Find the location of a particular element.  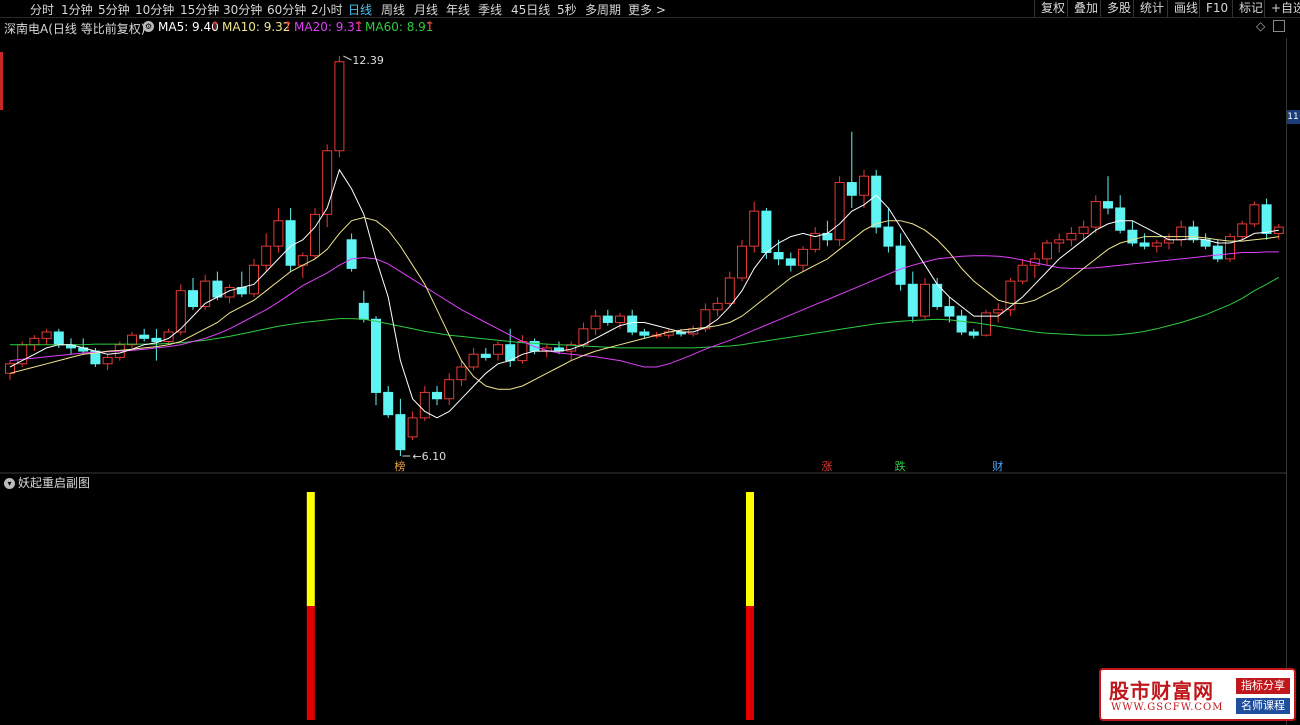

toolbar-button-2: 多股 is located at coordinates (1118, 8).